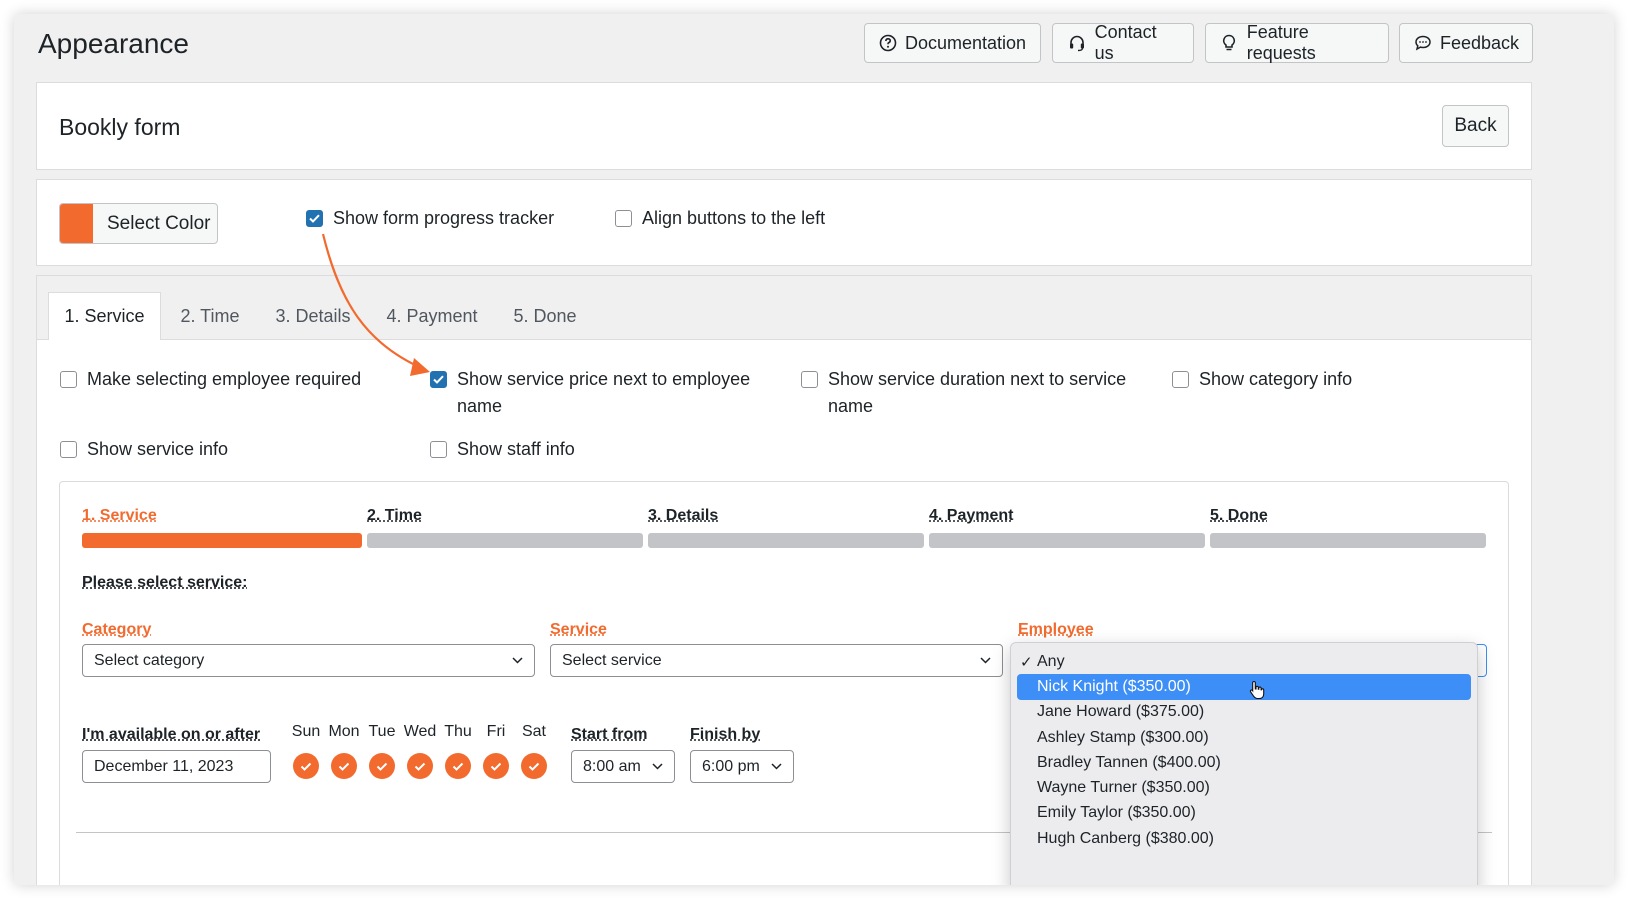 The height and width of the screenshot is (898, 1628). I want to click on dropdown-option-jane-howard: Jane Howard ($375.00), so click(1244, 712).